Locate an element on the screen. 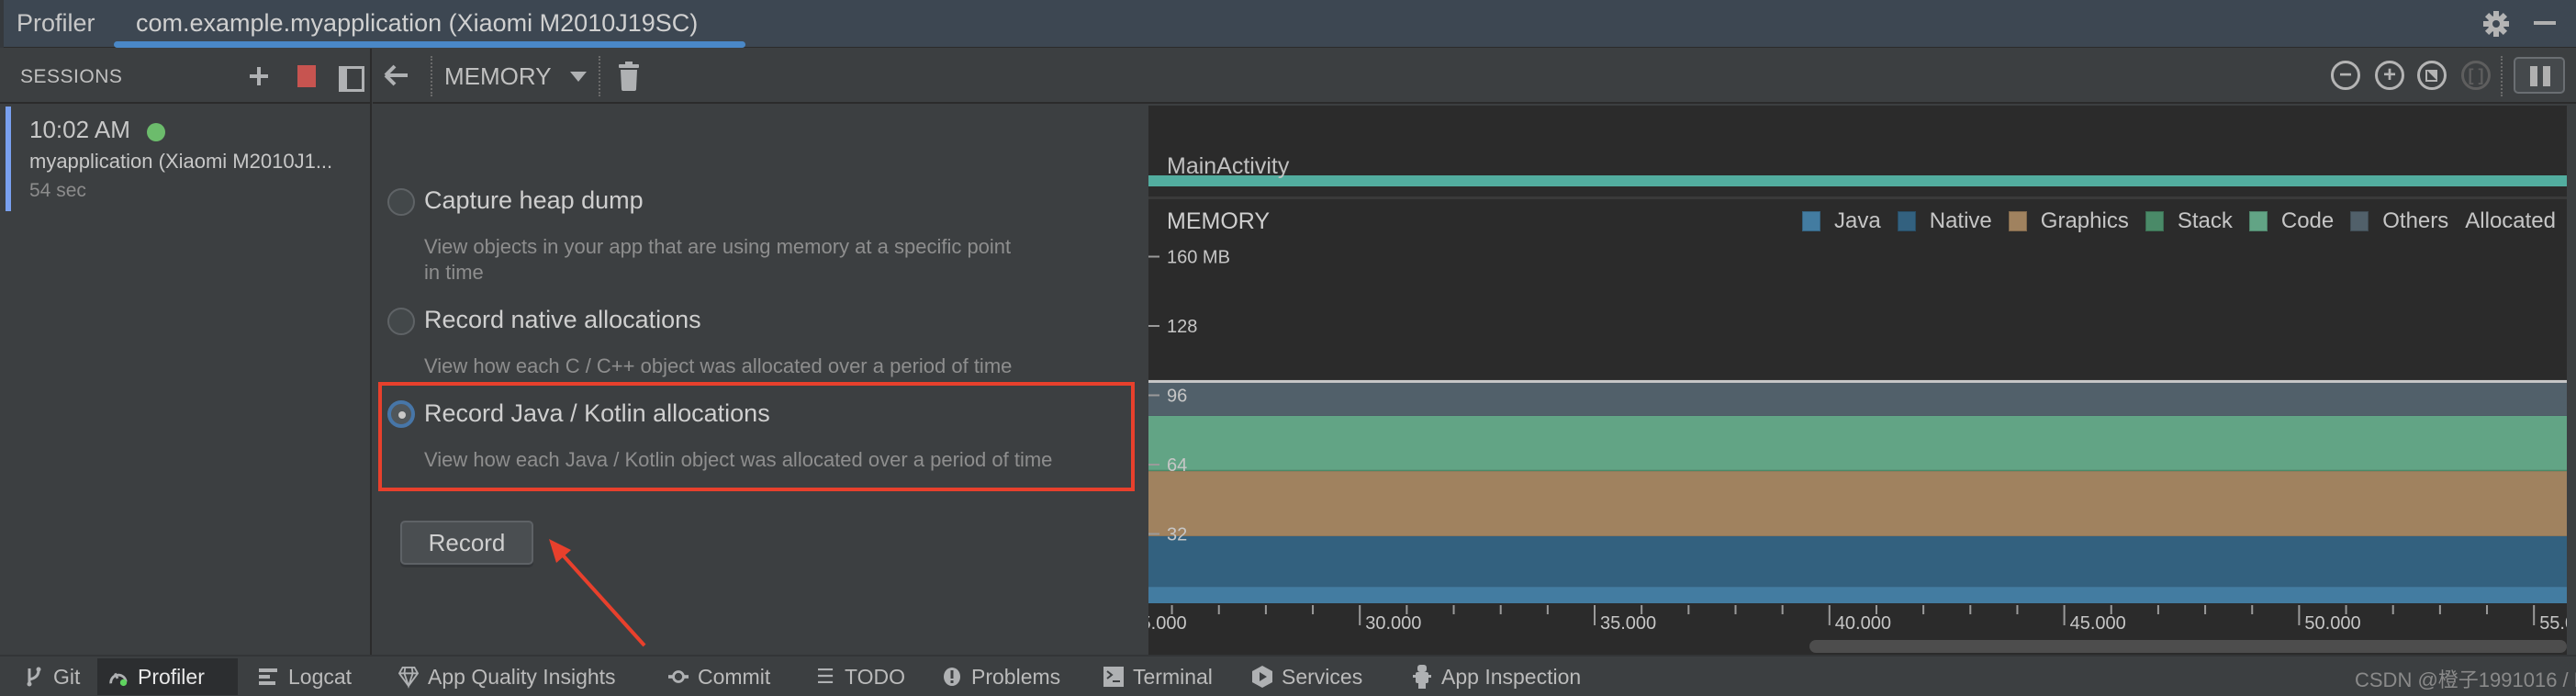  layout-inspector-watermark-overlay: CSDN @橙子1991016 / Layout Inspector is located at coordinates (2465, 678).